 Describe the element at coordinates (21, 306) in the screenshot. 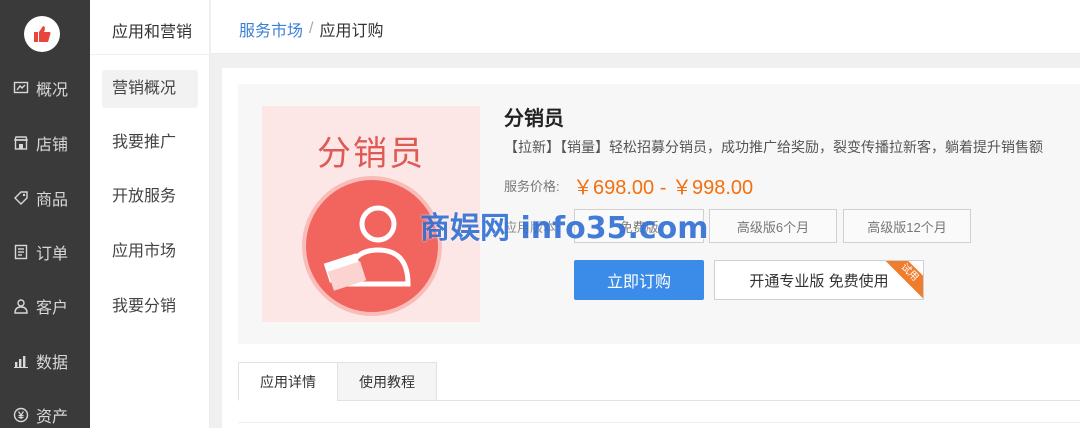

I see `customer-icon` at that location.